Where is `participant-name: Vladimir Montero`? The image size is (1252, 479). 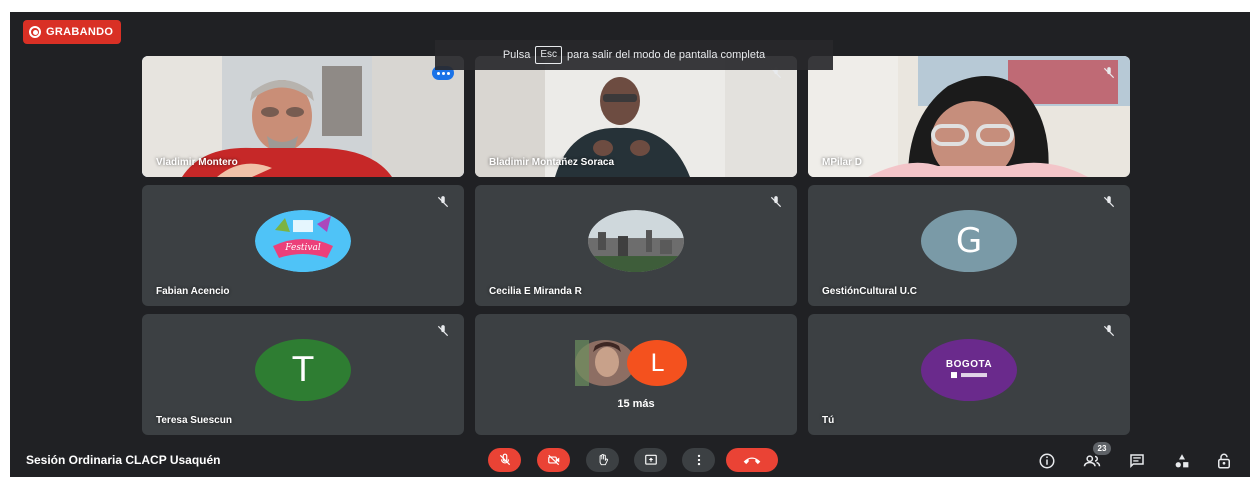
participant-name: Vladimir Montero is located at coordinates (197, 162).